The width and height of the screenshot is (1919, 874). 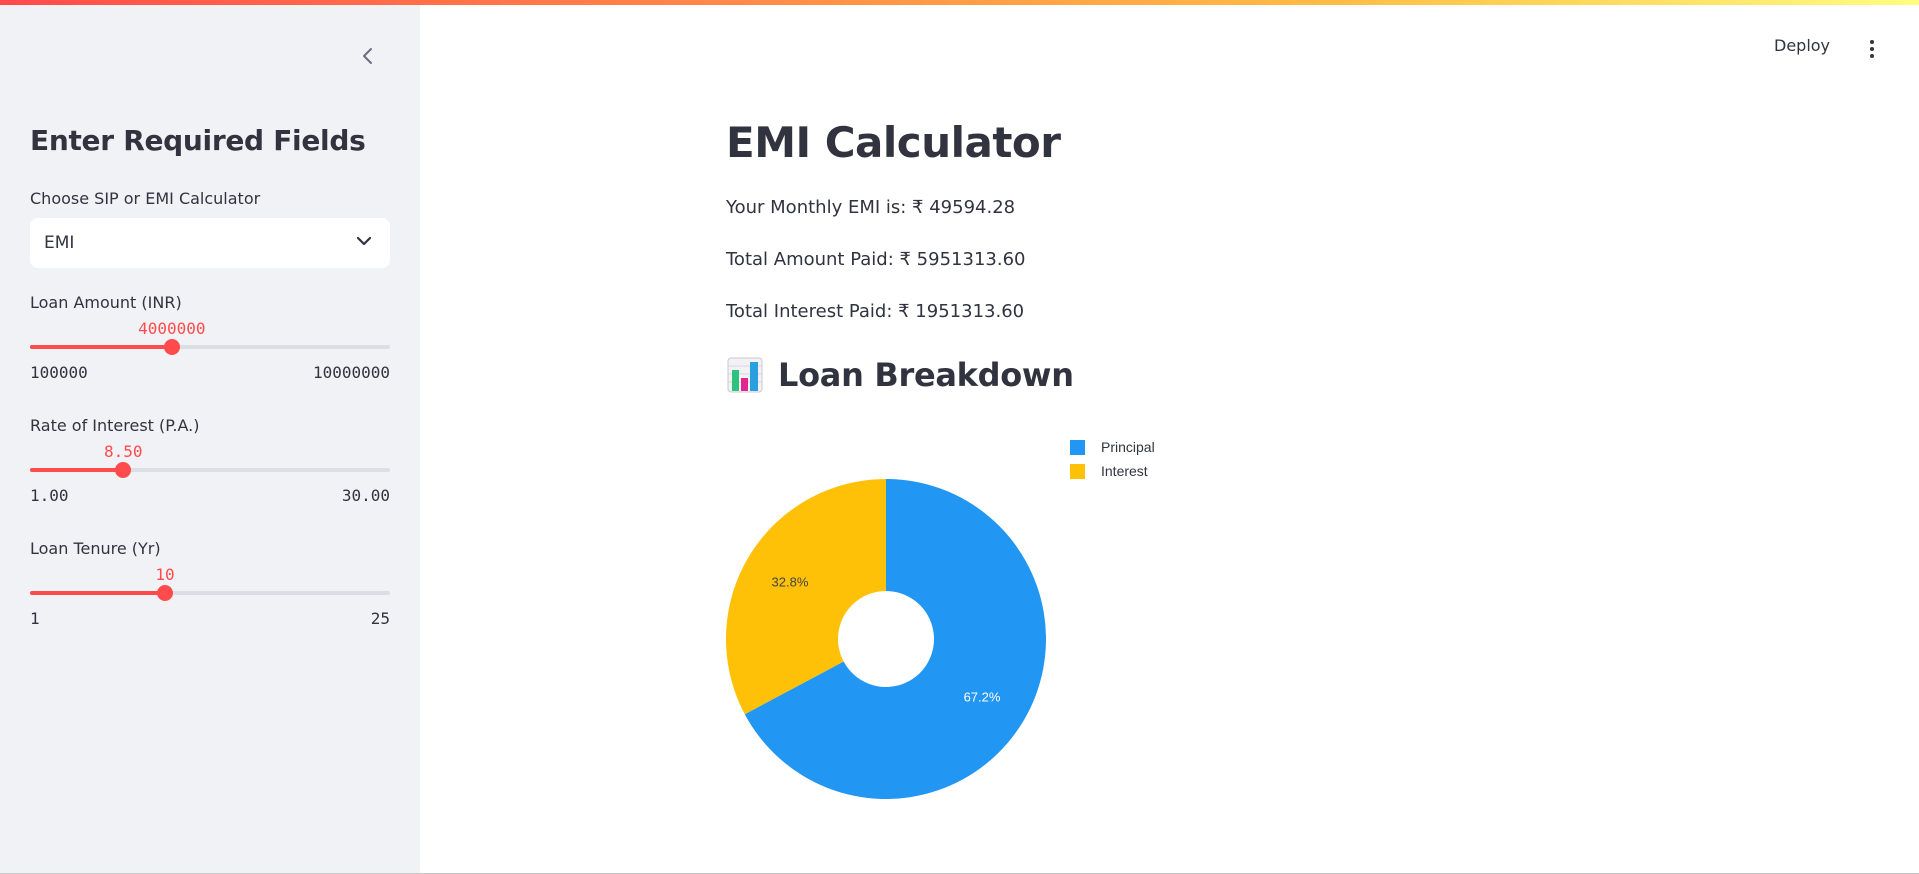 I want to click on sidebar-title: Enter Required Fields, so click(x=198, y=140).